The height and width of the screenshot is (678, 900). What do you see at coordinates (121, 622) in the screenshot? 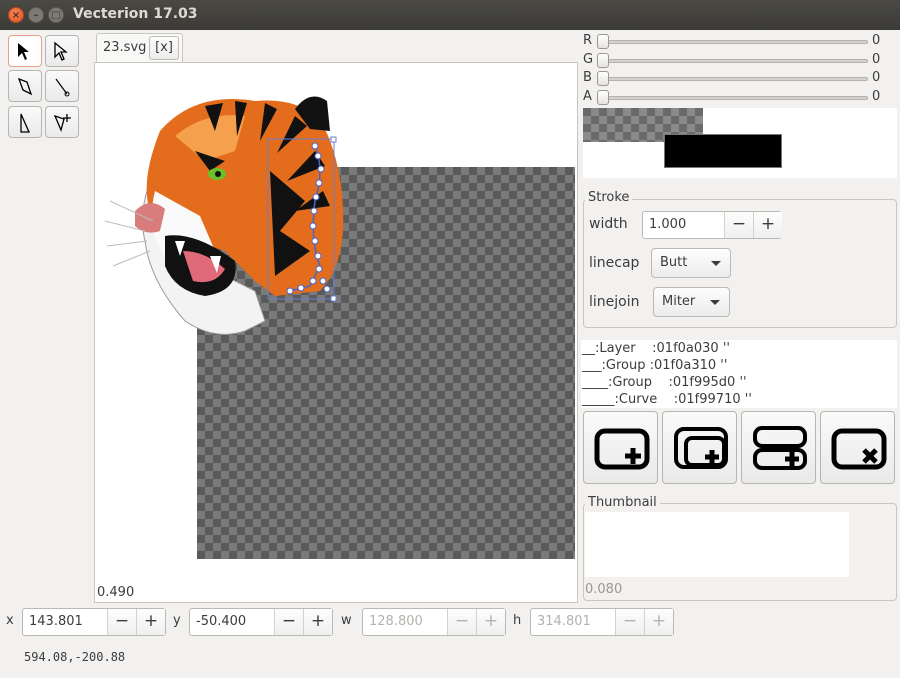
I see `x-decrease-button: −` at bounding box center [121, 622].